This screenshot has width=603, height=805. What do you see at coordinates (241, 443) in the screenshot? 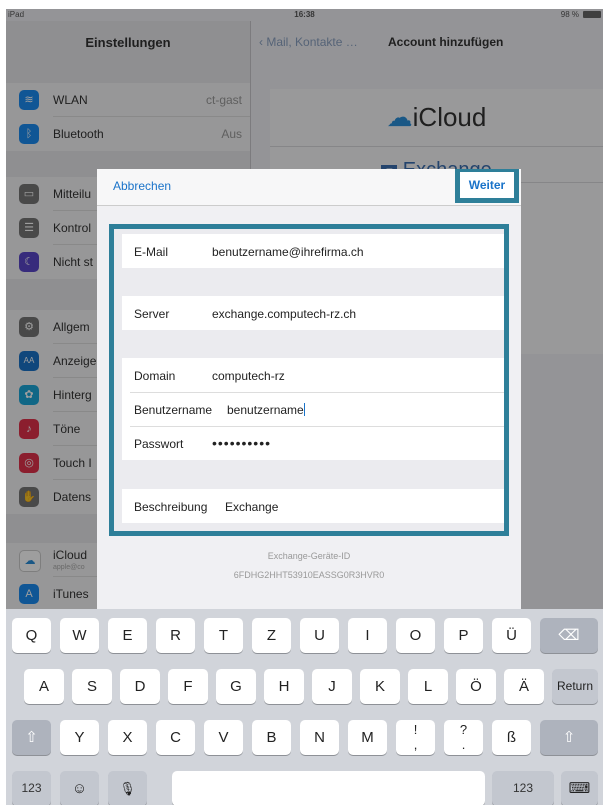
I see `password-value: ••••••••••` at bounding box center [241, 443].